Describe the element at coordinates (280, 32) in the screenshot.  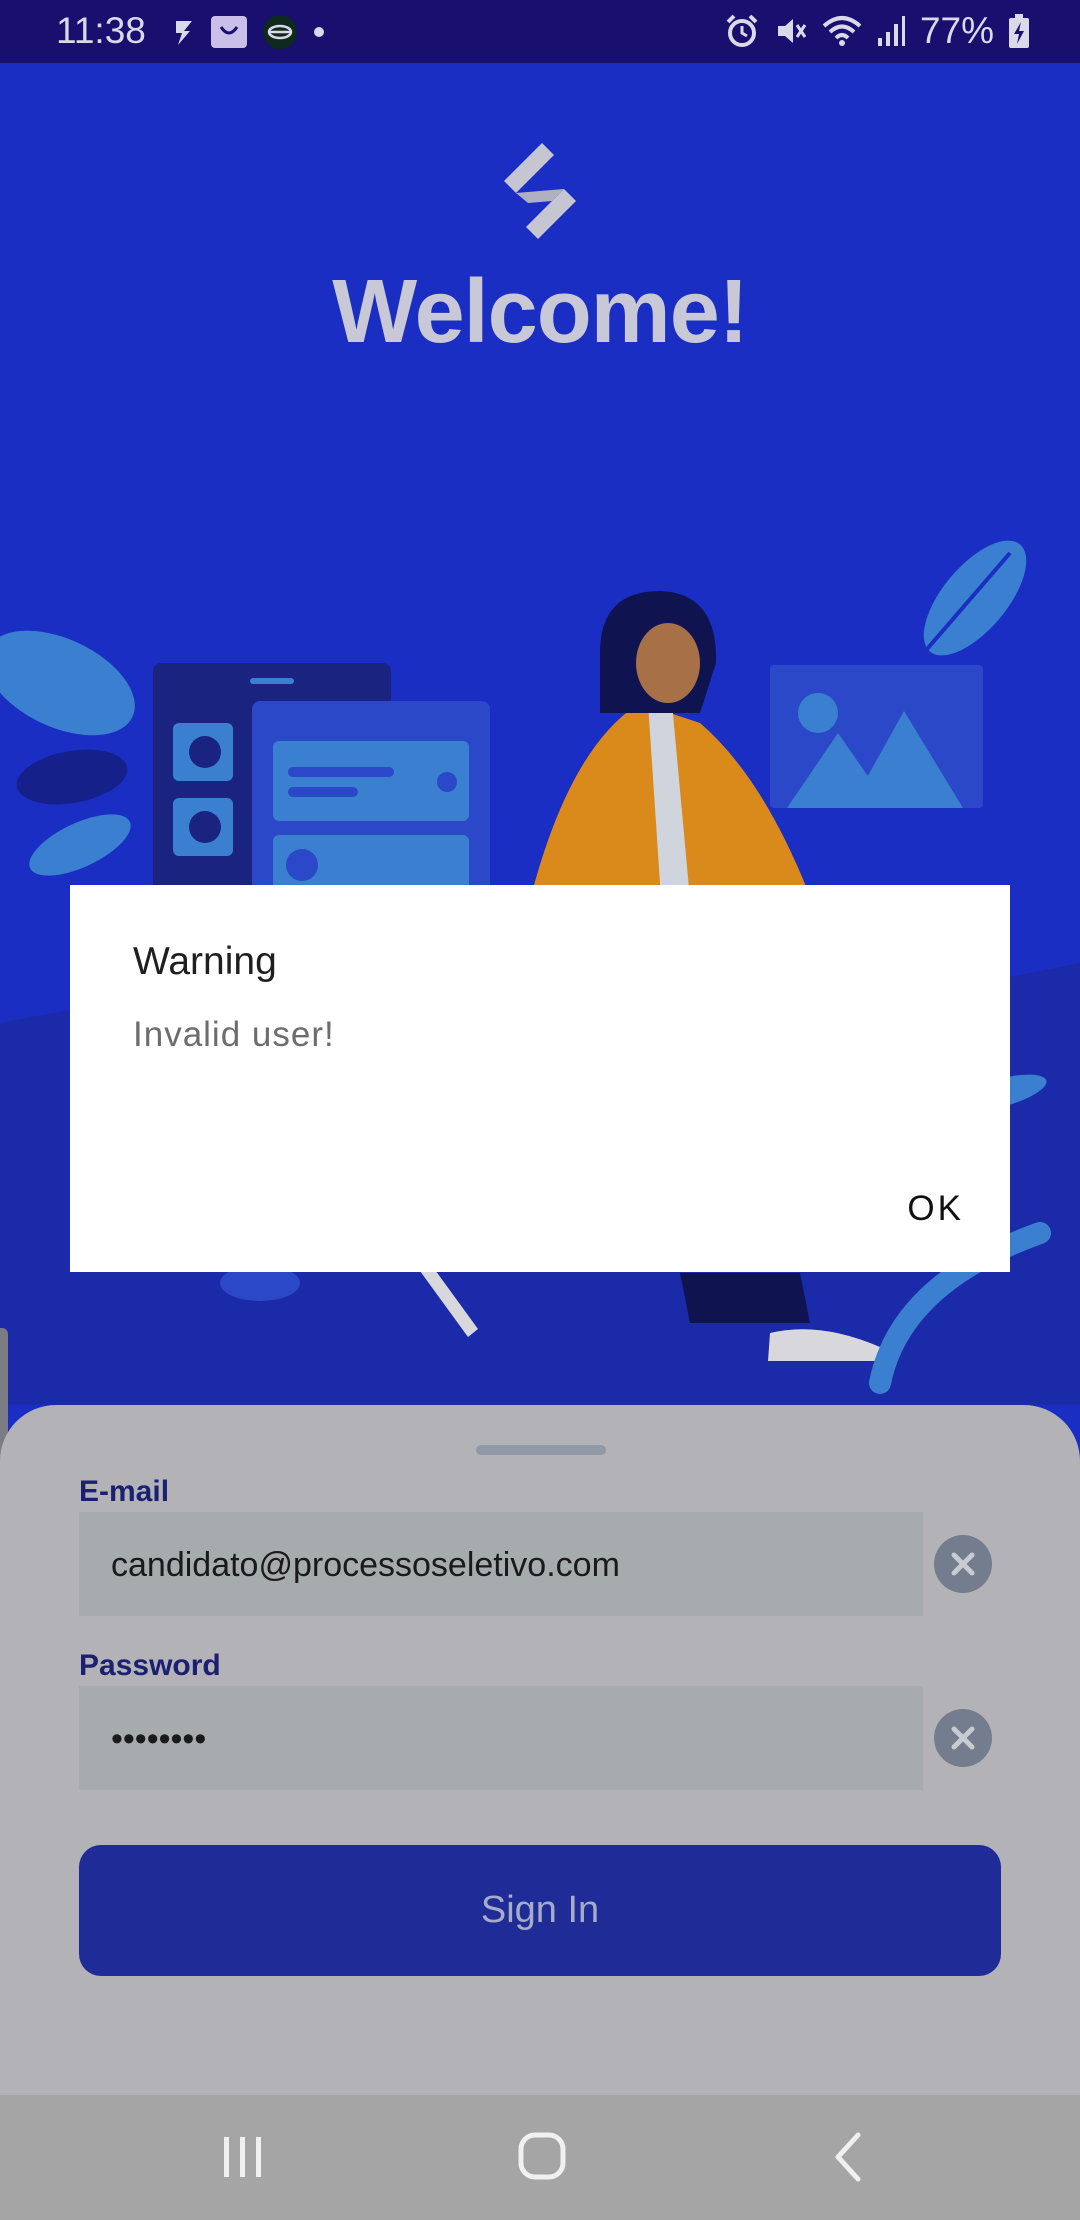
I see `eye-app-icon` at that location.